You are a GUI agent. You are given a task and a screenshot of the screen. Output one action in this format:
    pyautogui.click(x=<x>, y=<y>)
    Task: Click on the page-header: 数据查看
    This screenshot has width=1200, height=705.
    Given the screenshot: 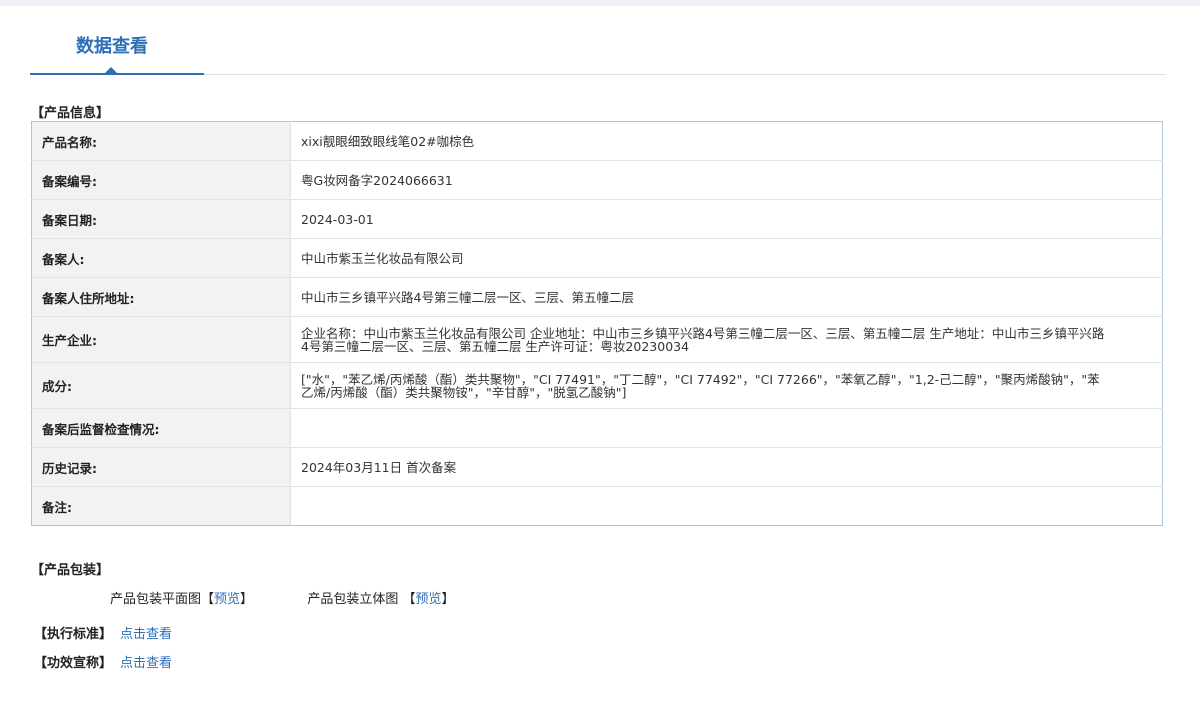 What is the action you would take?
    pyautogui.click(x=598, y=41)
    